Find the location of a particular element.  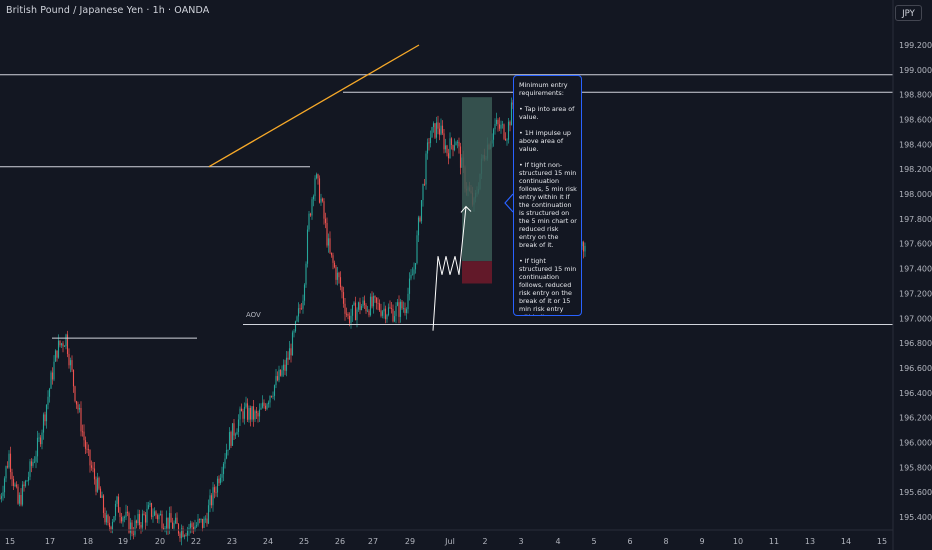

price-tick-label: 195.600 is located at coordinates (915, 492).